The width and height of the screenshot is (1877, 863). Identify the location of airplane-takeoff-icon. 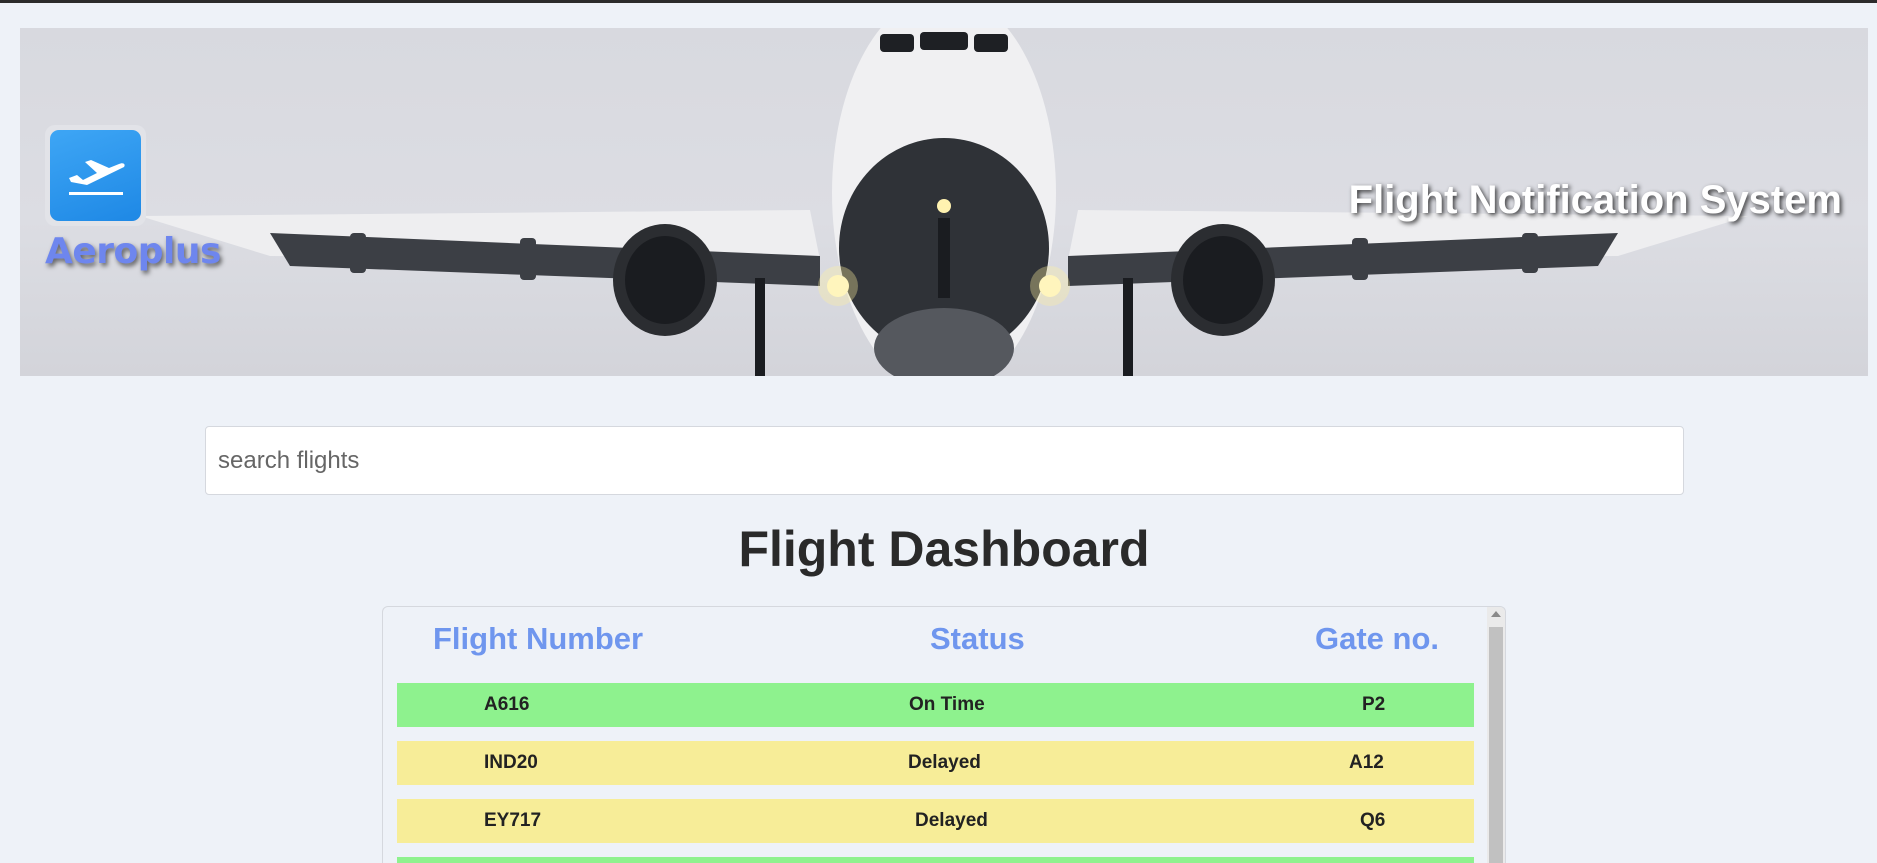
(95, 175).